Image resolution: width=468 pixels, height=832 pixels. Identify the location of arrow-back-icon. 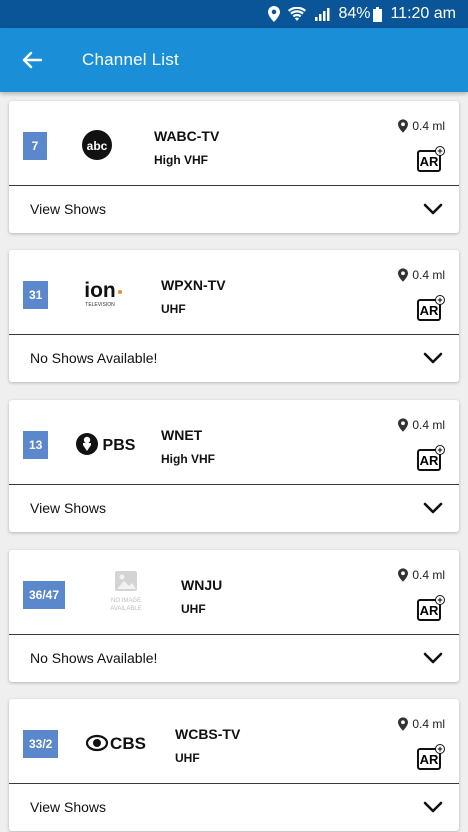
(32, 60).